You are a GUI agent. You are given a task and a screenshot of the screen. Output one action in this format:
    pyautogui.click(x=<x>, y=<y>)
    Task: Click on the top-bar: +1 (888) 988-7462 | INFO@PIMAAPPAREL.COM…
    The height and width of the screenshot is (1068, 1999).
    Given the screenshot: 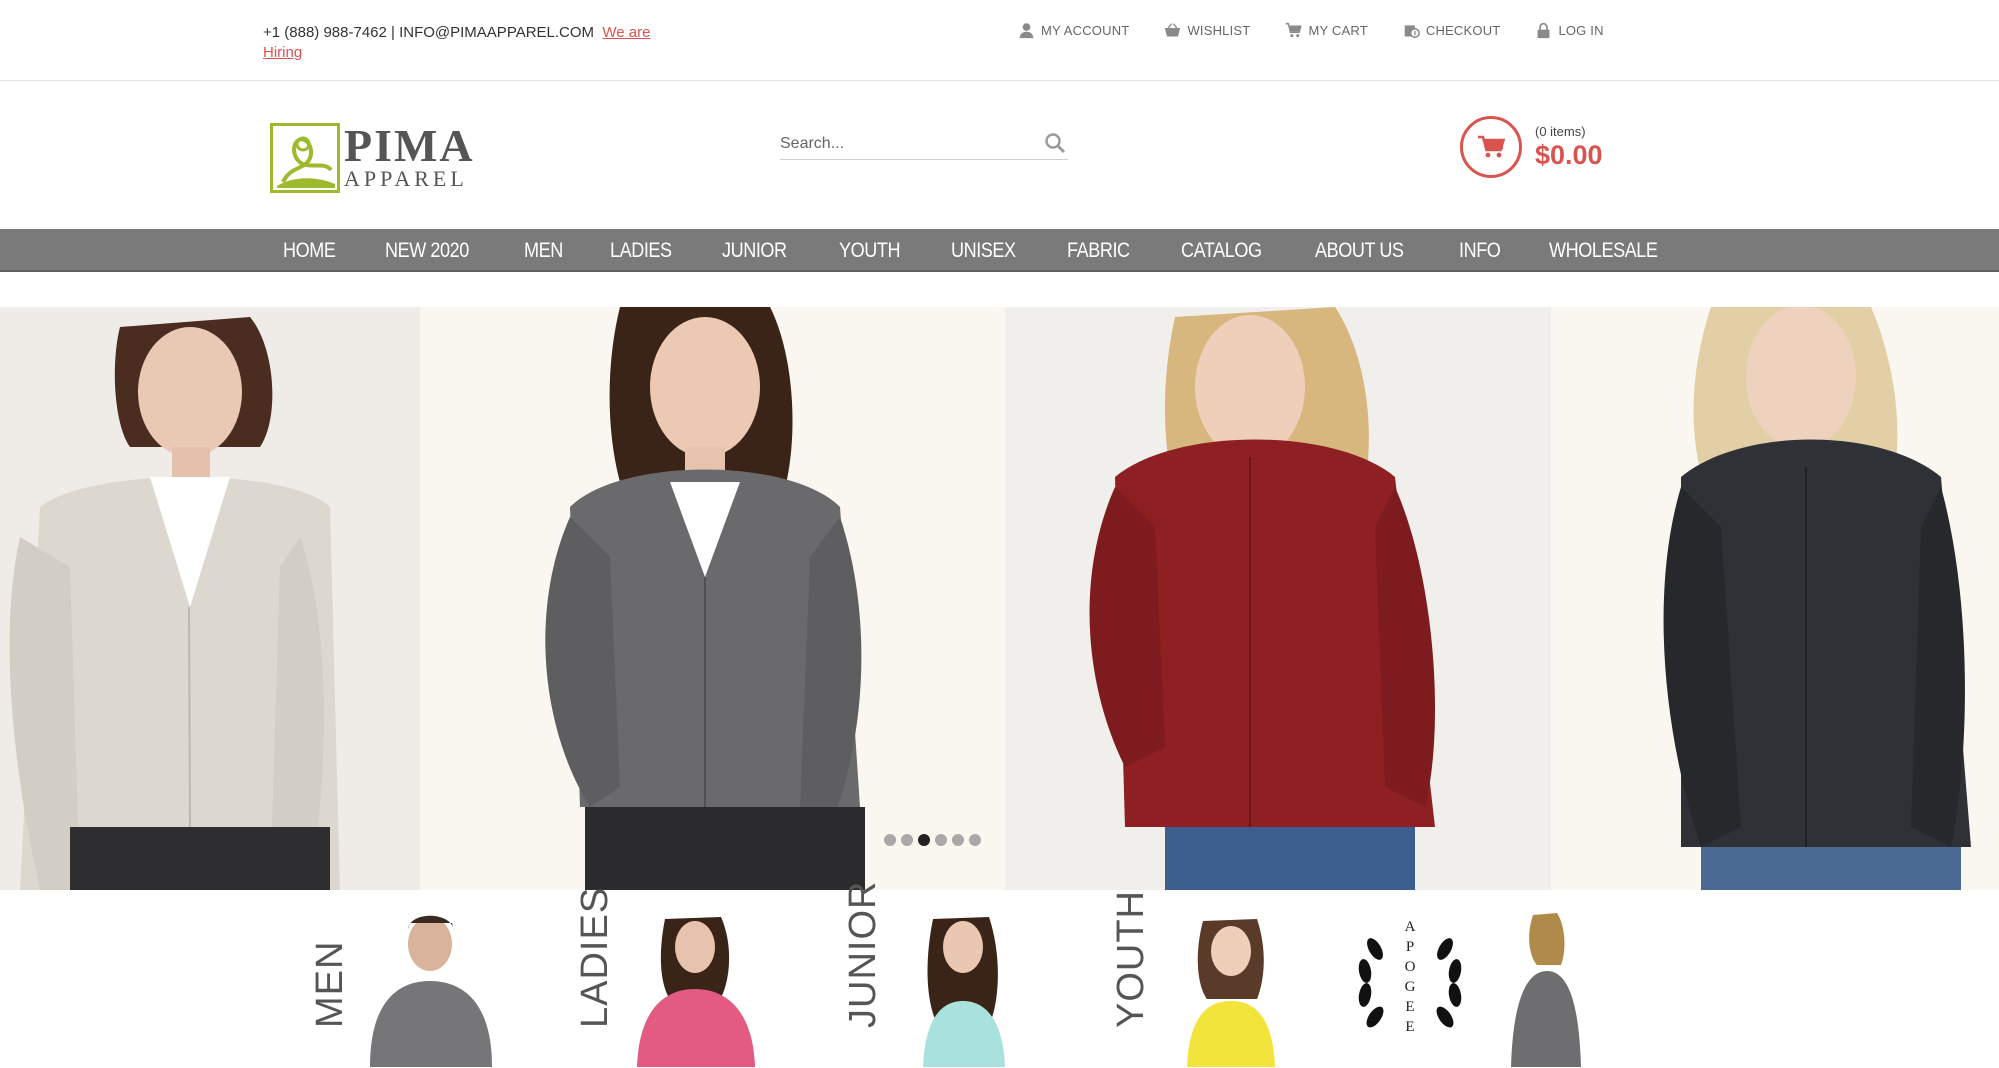 What is the action you would take?
    pyautogui.click(x=999, y=40)
    